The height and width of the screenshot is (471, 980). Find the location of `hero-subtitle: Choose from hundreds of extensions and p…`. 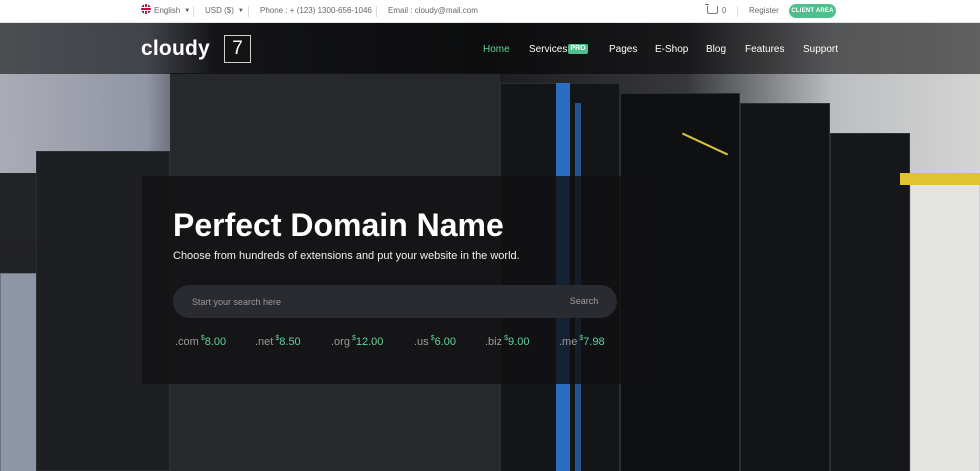

hero-subtitle: Choose from hundreds of extensions and p… is located at coordinates (346, 256).